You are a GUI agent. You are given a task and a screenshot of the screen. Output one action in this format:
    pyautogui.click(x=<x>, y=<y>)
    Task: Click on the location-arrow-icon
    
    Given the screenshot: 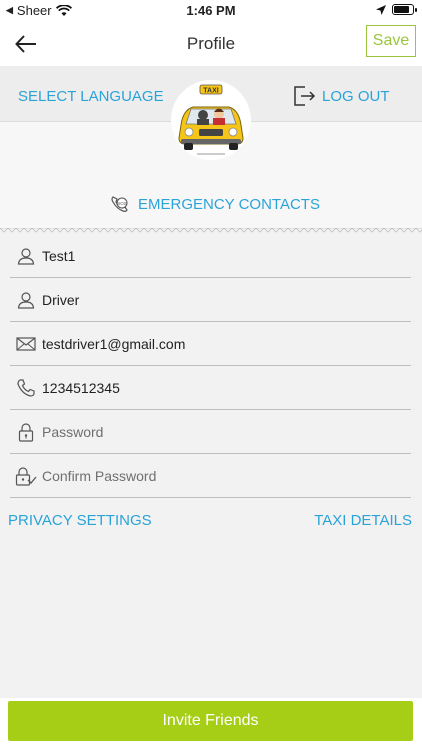 What is the action you would take?
    pyautogui.click(x=381, y=9)
    